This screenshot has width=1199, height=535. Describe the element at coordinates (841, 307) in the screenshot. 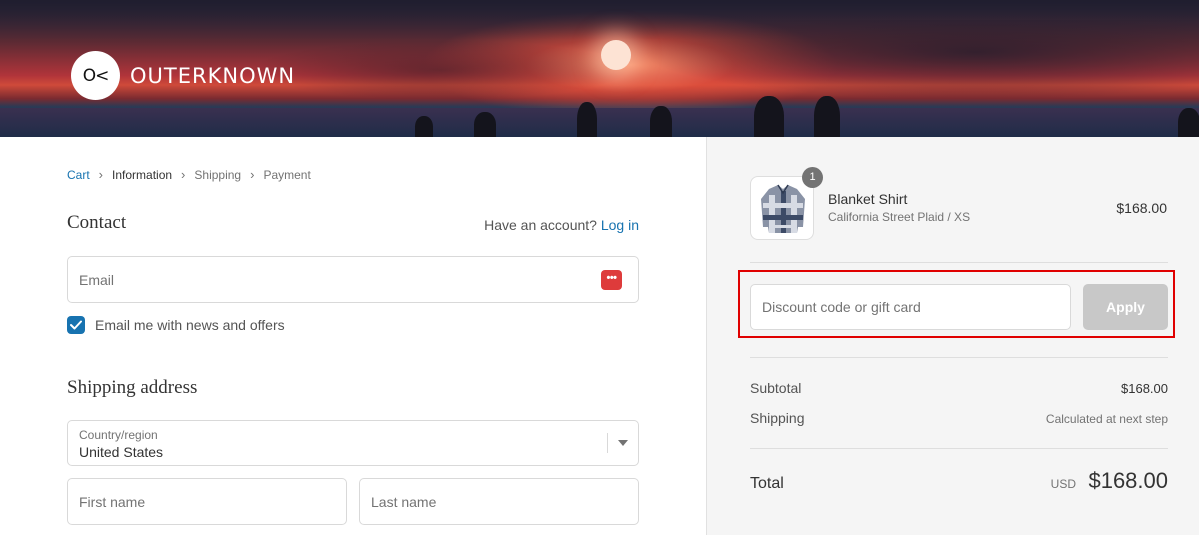

I see `discount-placeholder: Discount code or gift card` at that location.